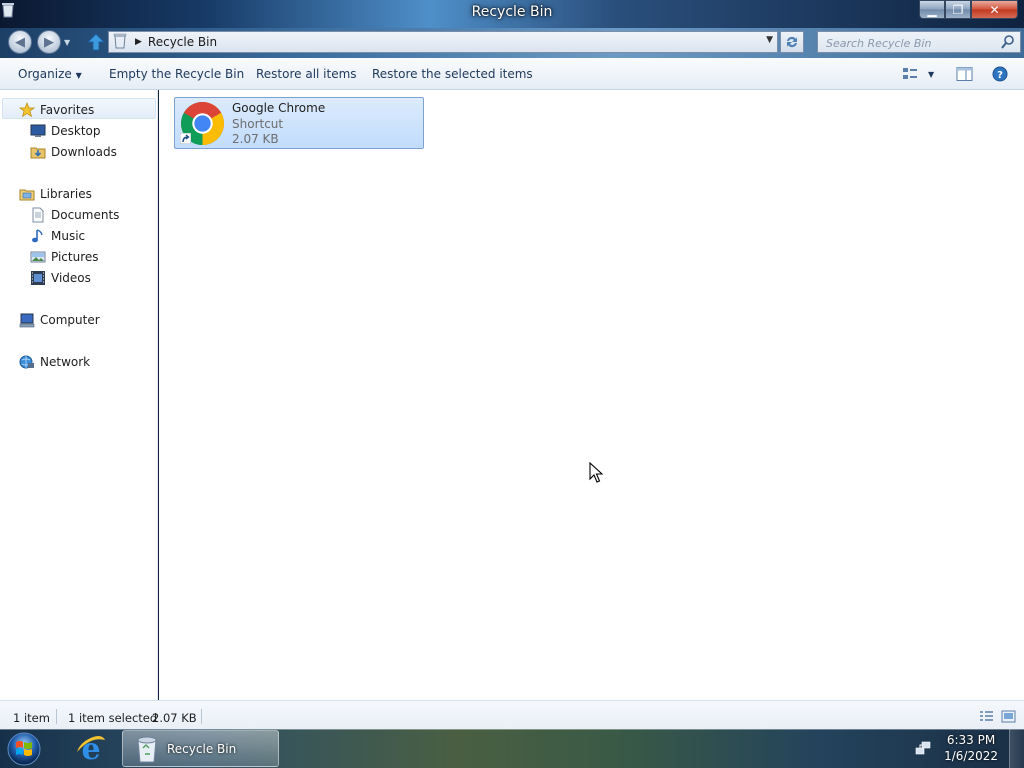 This screenshot has width=1024, height=768. Describe the element at coordinates (174, 718) in the screenshot. I see `selection-size: 2.07 KB` at that location.